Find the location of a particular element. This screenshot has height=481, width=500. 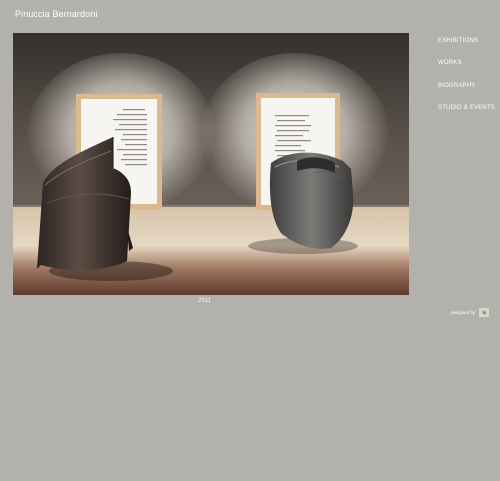

photo-caption: 2011 is located at coordinates (204, 301).